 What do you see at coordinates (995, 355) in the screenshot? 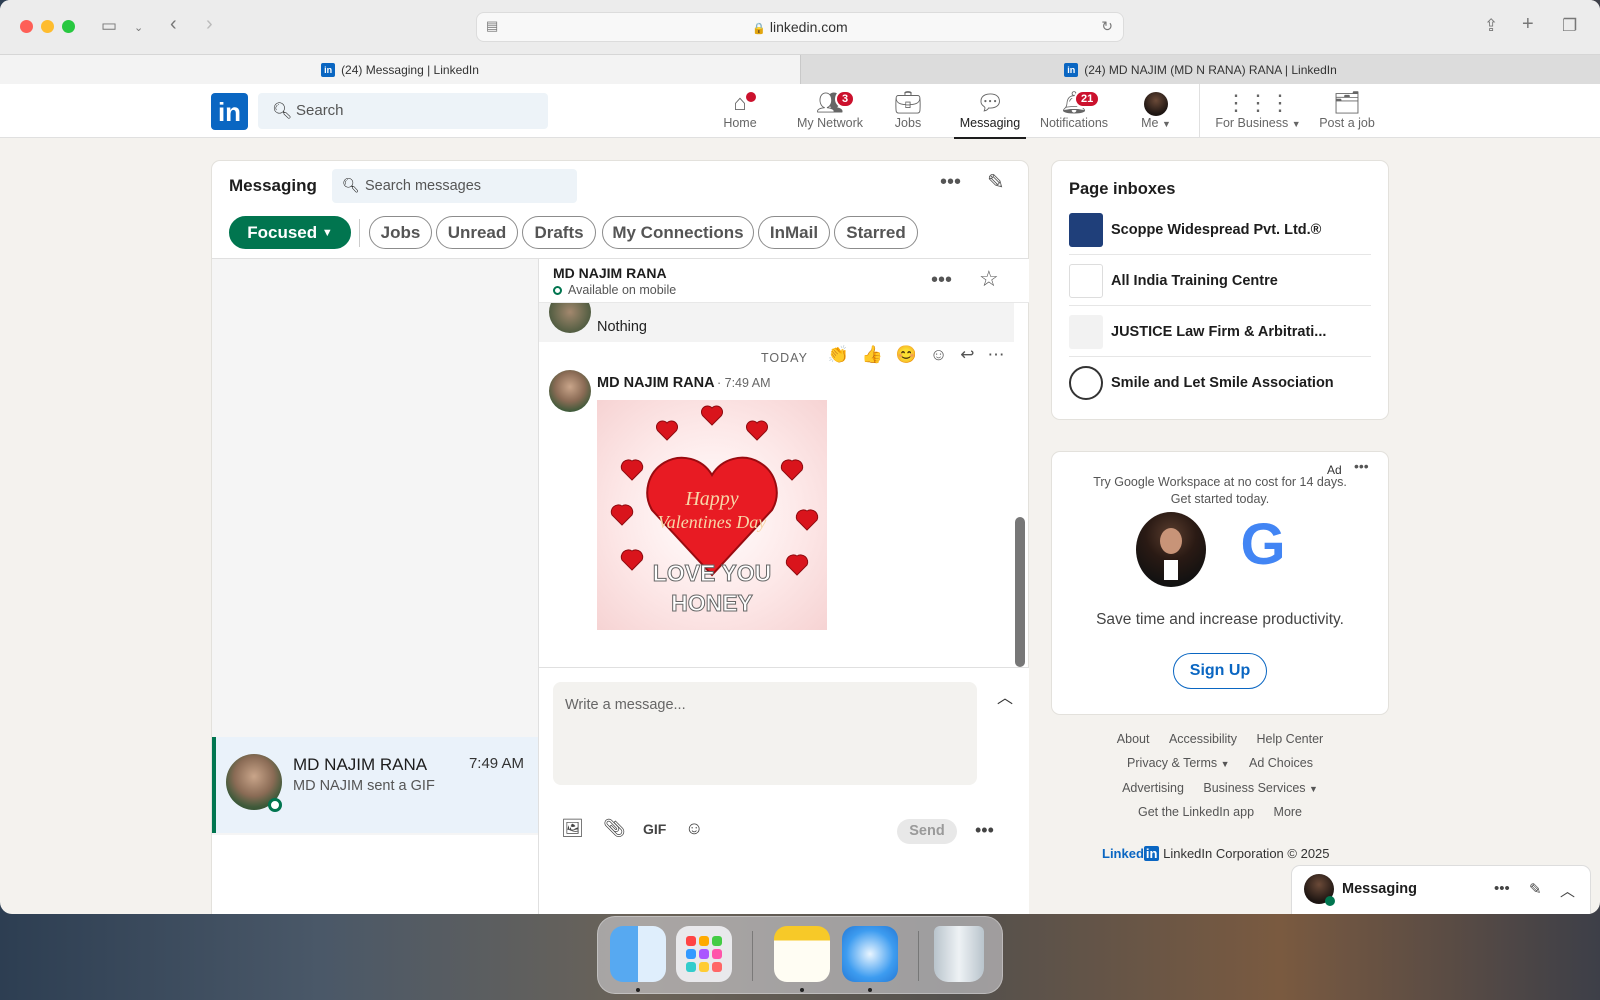
I see `message-more-icon: ⋯` at bounding box center [995, 355].